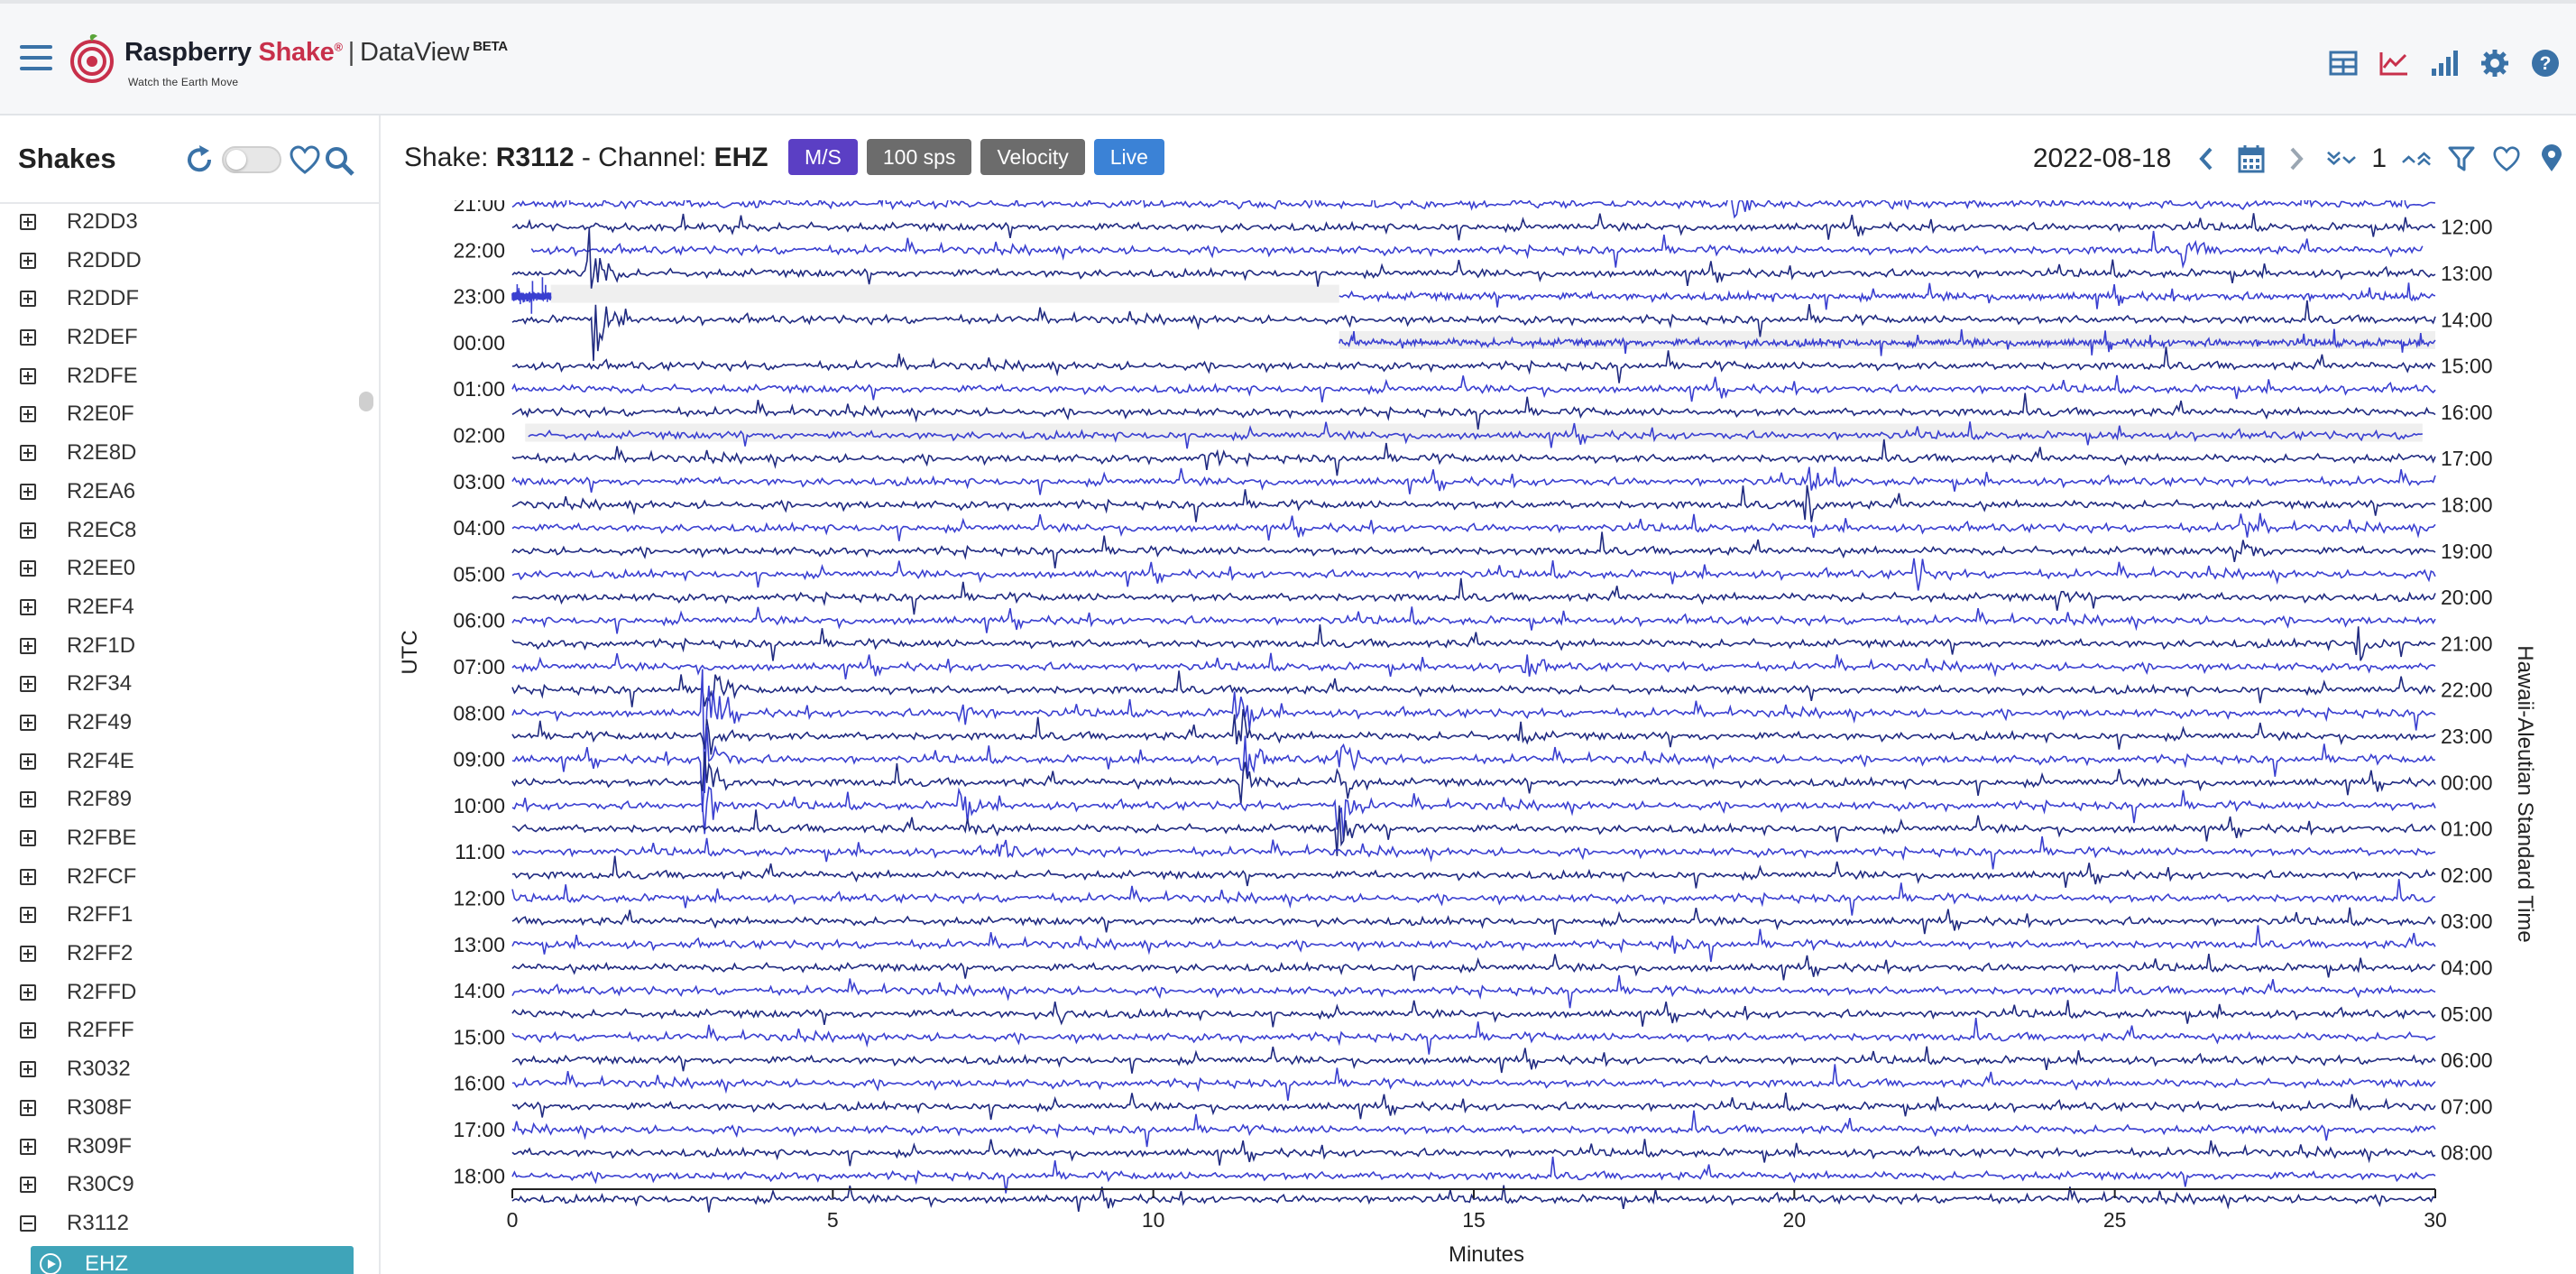  Describe the element at coordinates (177, 223) in the screenshot. I see `shake-list-item: R2DD3` at that location.